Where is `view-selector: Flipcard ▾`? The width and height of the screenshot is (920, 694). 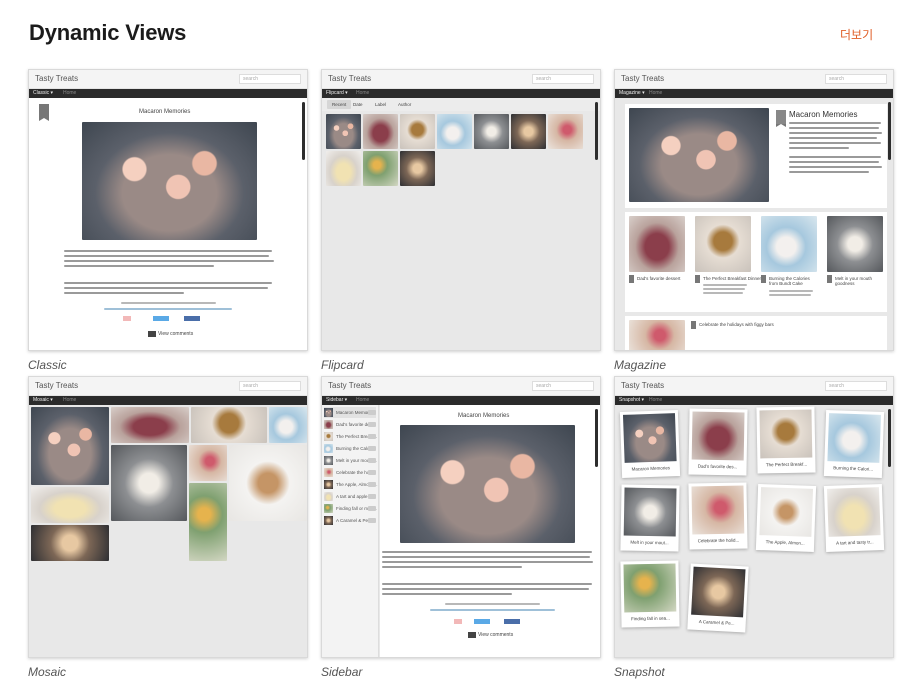 view-selector: Flipcard ▾ is located at coordinates (337, 93).